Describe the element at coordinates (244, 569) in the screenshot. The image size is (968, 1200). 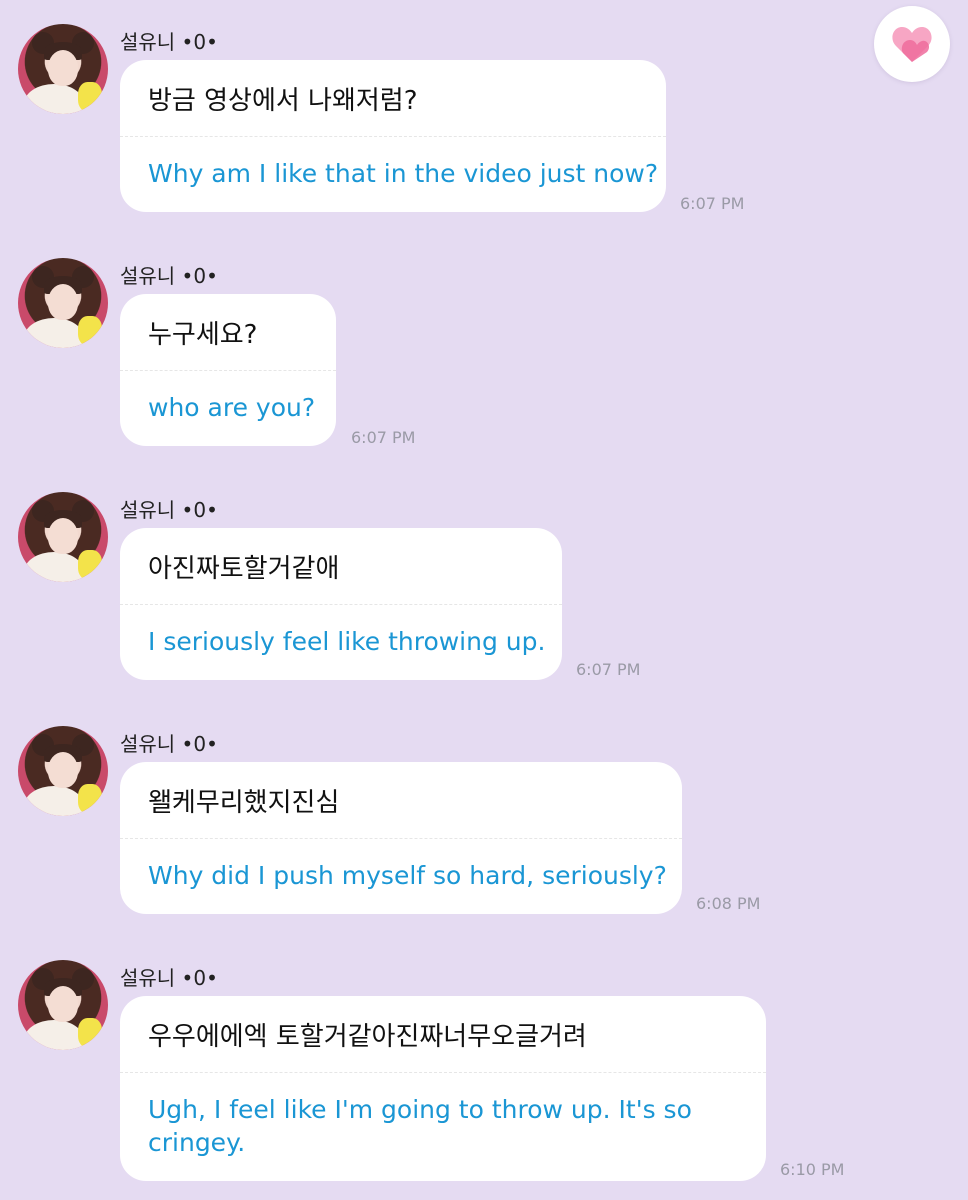
I see `message-original-text: 아진짜토할거같애` at that location.